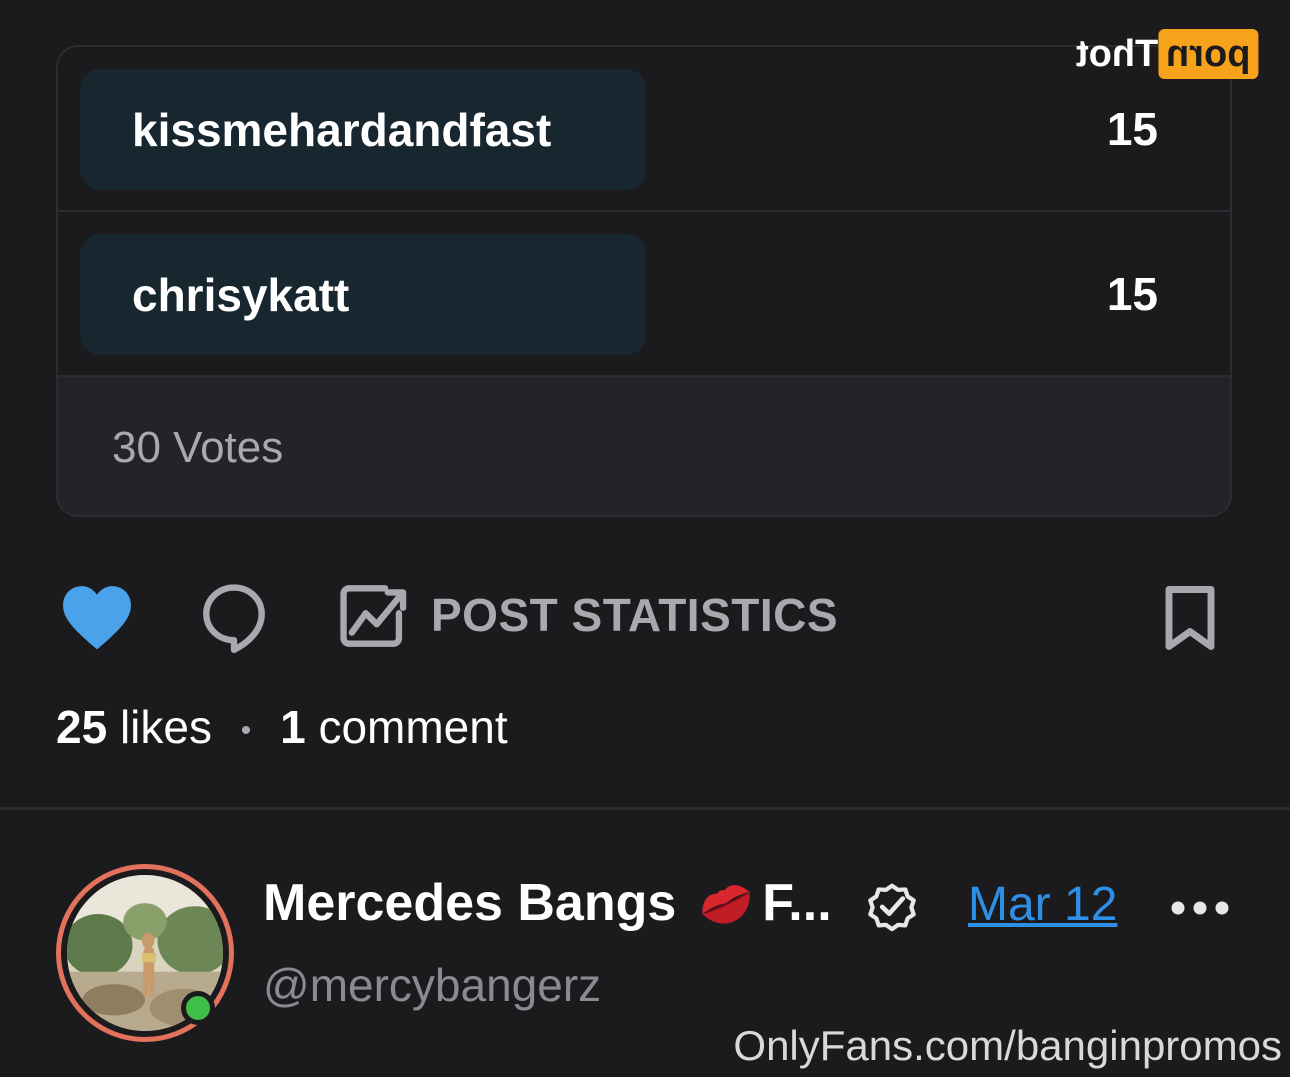 The width and height of the screenshot is (1290, 1077). I want to click on post-meta: 25 likes • 1 comment, so click(282, 727).